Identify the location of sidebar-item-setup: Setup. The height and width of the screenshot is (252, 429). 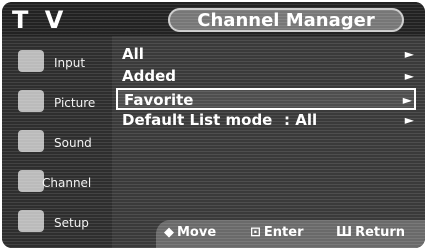
(57, 224).